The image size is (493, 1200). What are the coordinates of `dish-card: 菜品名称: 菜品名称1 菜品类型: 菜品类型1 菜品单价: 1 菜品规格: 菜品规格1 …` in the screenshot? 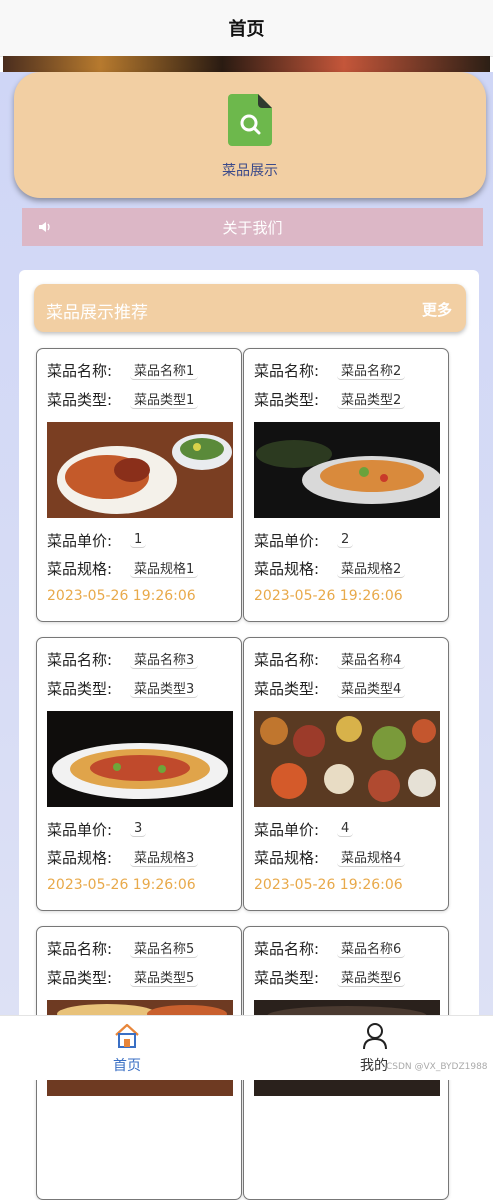 It's located at (139, 485).